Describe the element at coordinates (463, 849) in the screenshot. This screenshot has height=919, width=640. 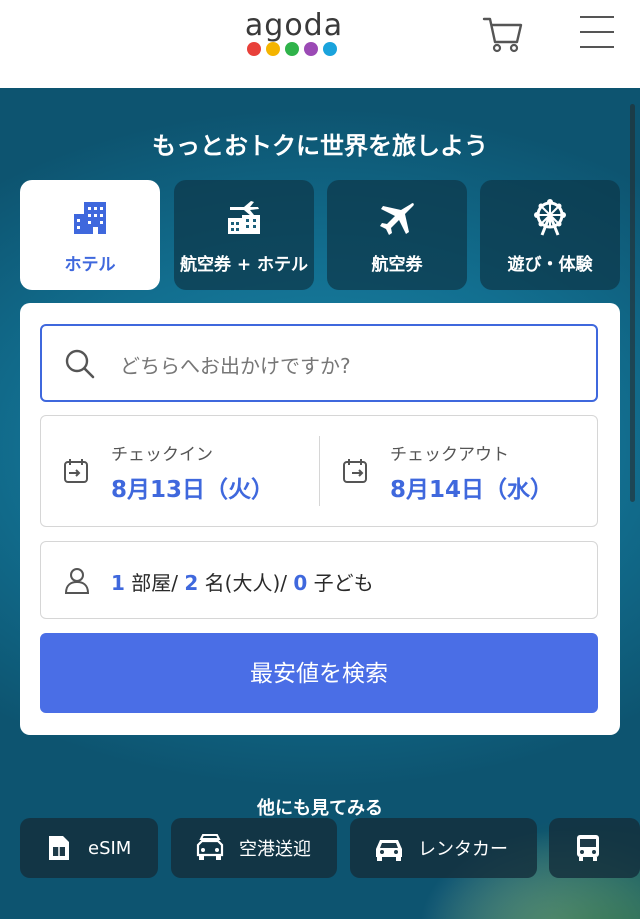
I see `chip-label: レンタカー` at that location.